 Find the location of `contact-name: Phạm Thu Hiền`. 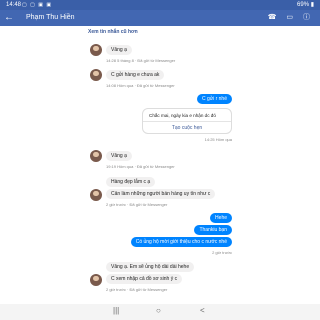

contact-name: Phạm Thu Hiền is located at coordinates (50, 18).